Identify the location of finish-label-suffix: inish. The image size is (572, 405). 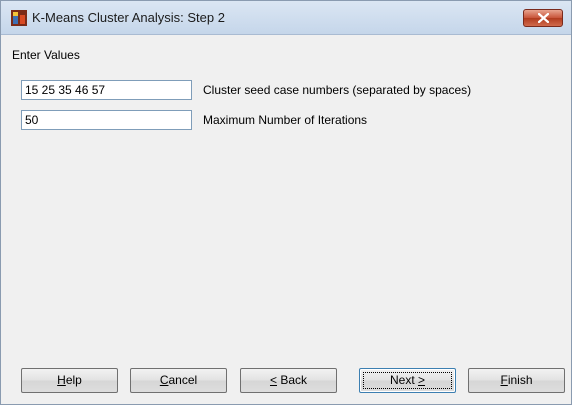
(520, 380).